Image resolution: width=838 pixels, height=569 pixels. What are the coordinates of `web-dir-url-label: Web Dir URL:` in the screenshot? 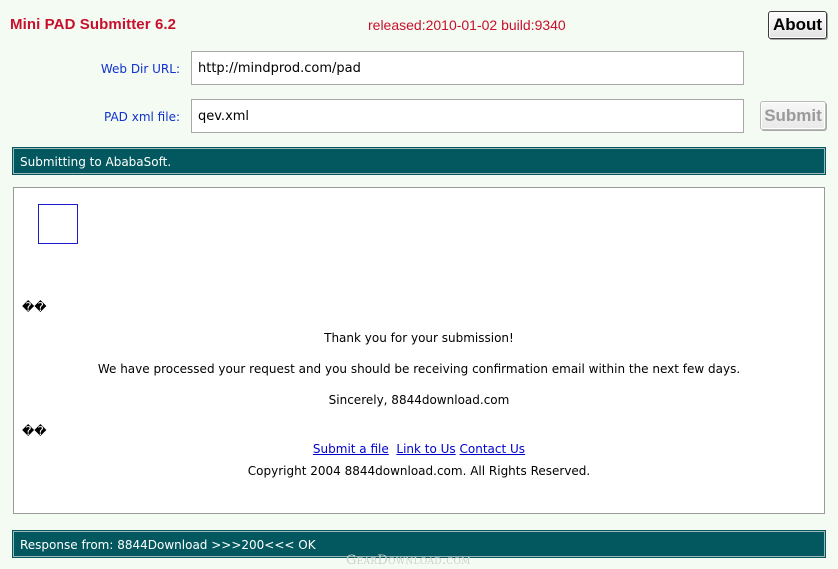 It's located at (140, 69).